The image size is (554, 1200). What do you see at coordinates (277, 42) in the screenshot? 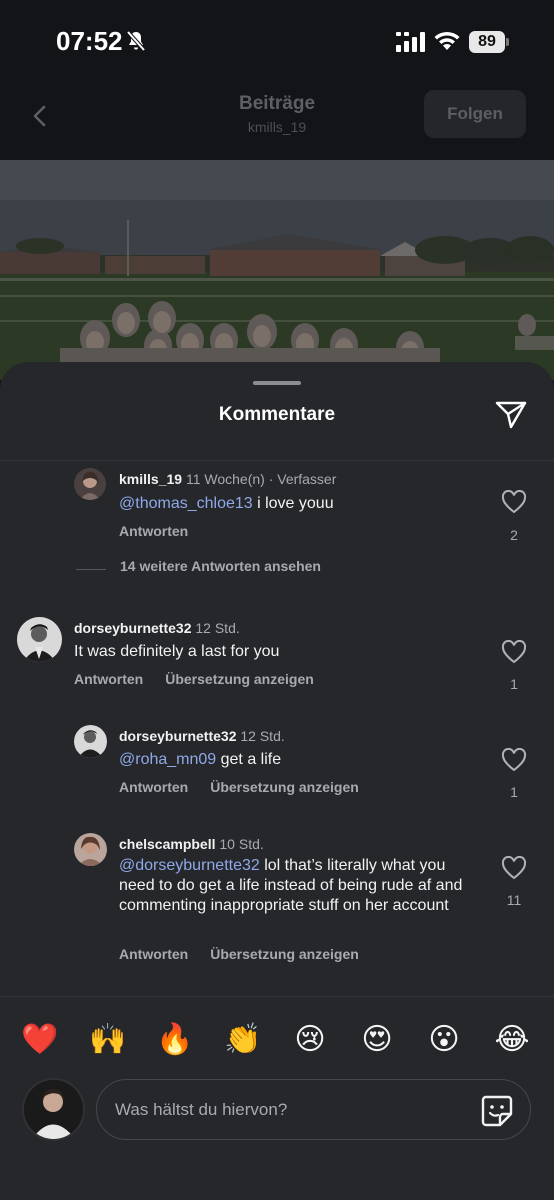
I see `status-bar: 07:52 89` at bounding box center [277, 42].